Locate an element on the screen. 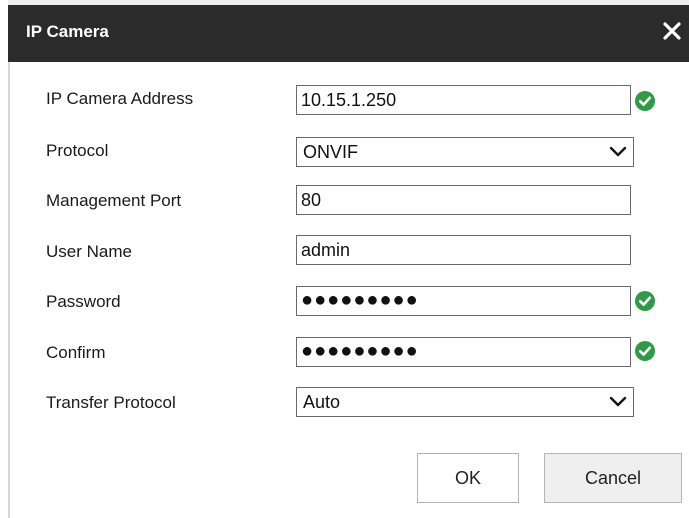  cancel-button: Cancel is located at coordinates (613, 478).